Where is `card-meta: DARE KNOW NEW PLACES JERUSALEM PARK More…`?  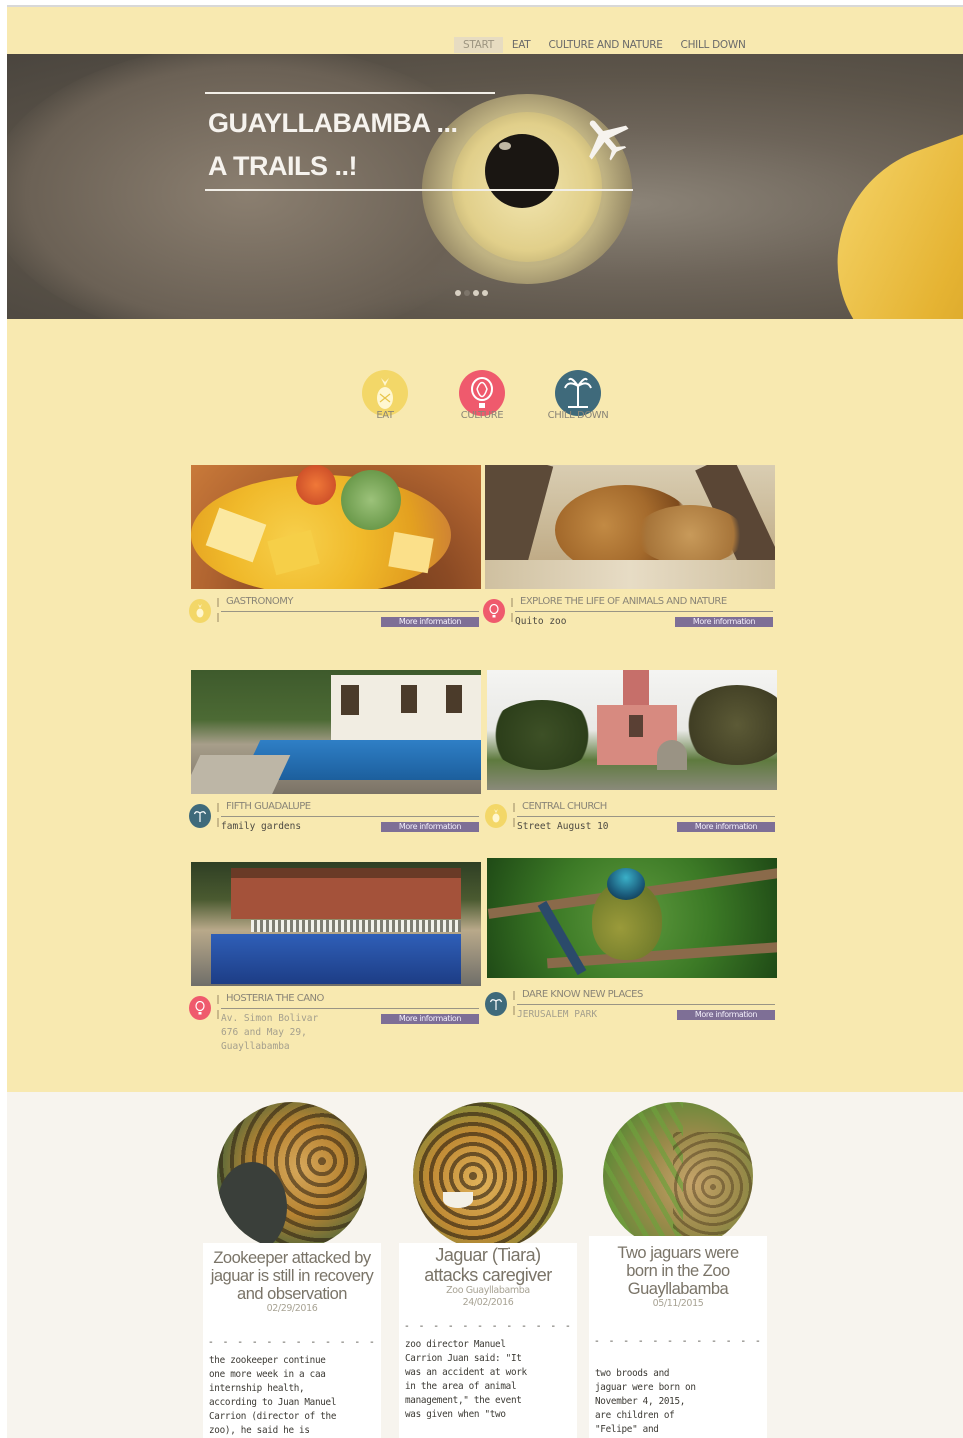
card-meta: DARE KNOW NEW PLACES JERUSALEM PARK More… is located at coordinates (631, 1002).